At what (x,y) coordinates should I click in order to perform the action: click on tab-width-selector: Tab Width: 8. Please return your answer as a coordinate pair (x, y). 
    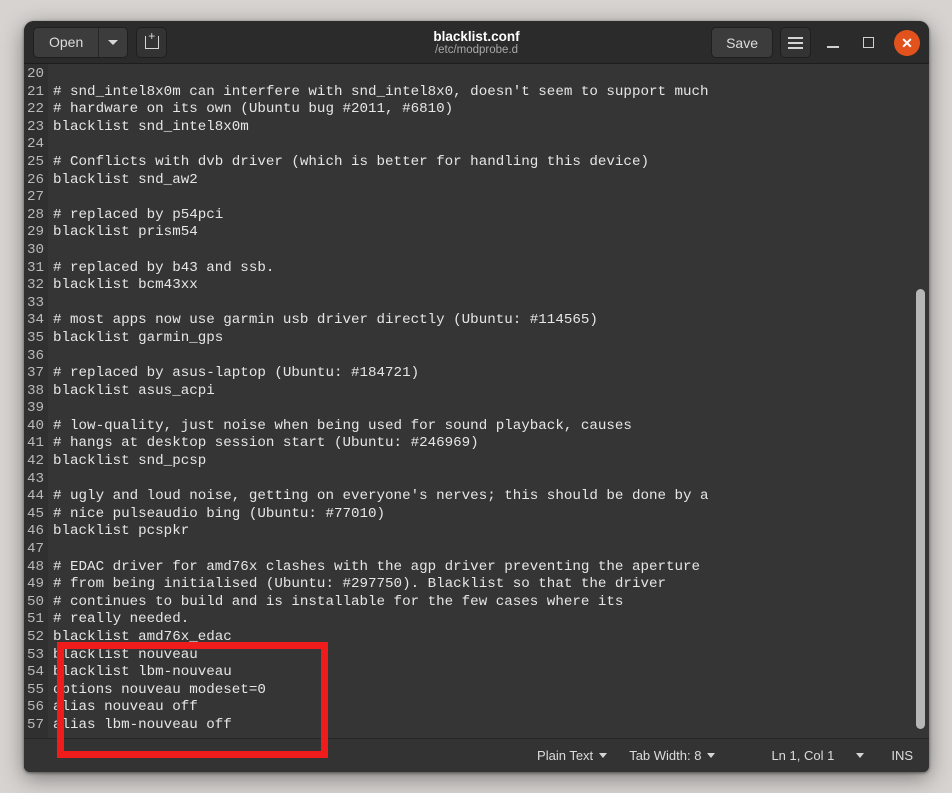
    Looking at the image, I should click on (672, 755).